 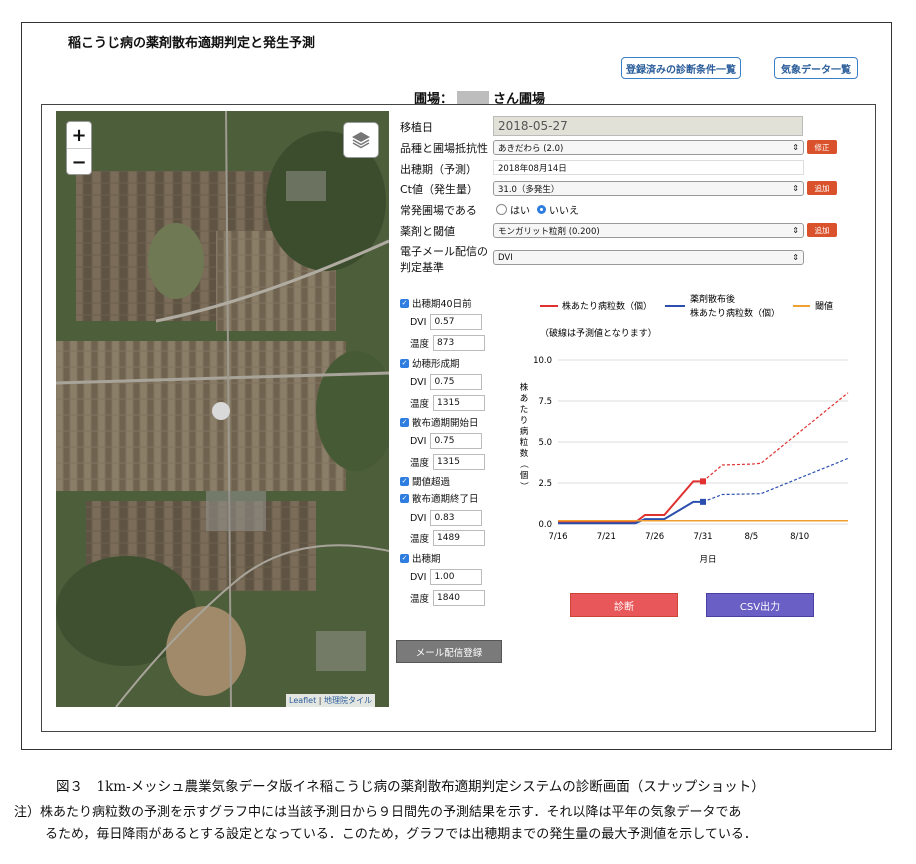 What do you see at coordinates (648, 126) in the screenshot?
I see `transplant-date-input: 2018-05-27` at bounding box center [648, 126].